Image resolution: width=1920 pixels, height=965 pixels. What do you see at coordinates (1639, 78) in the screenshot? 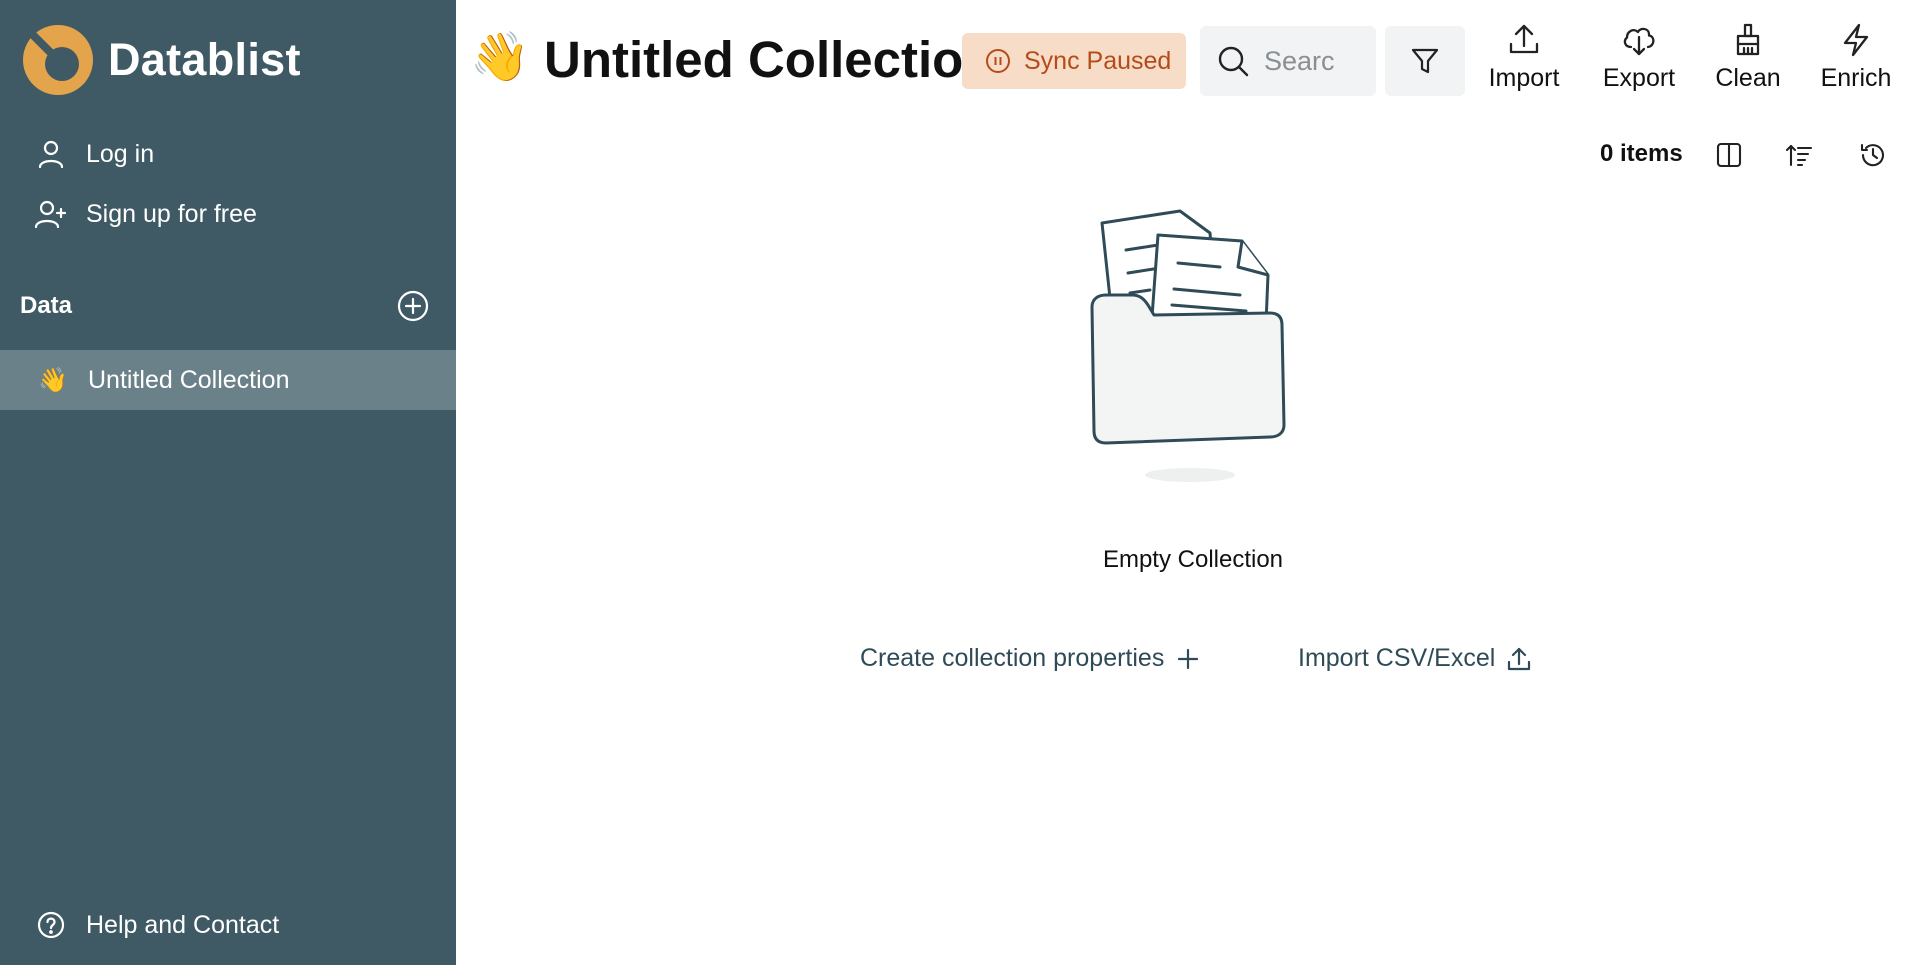
I see `export-label: Export` at bounding box center [1639, 78].